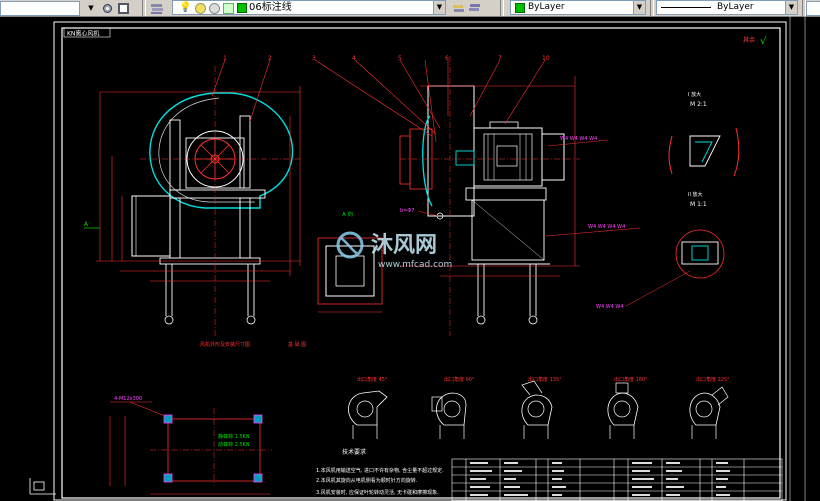 The width and height of the screenshot is (820, 501). Describe the element at coordinates (107, 8) in the screenshot. I see `gear-icon` at that location.